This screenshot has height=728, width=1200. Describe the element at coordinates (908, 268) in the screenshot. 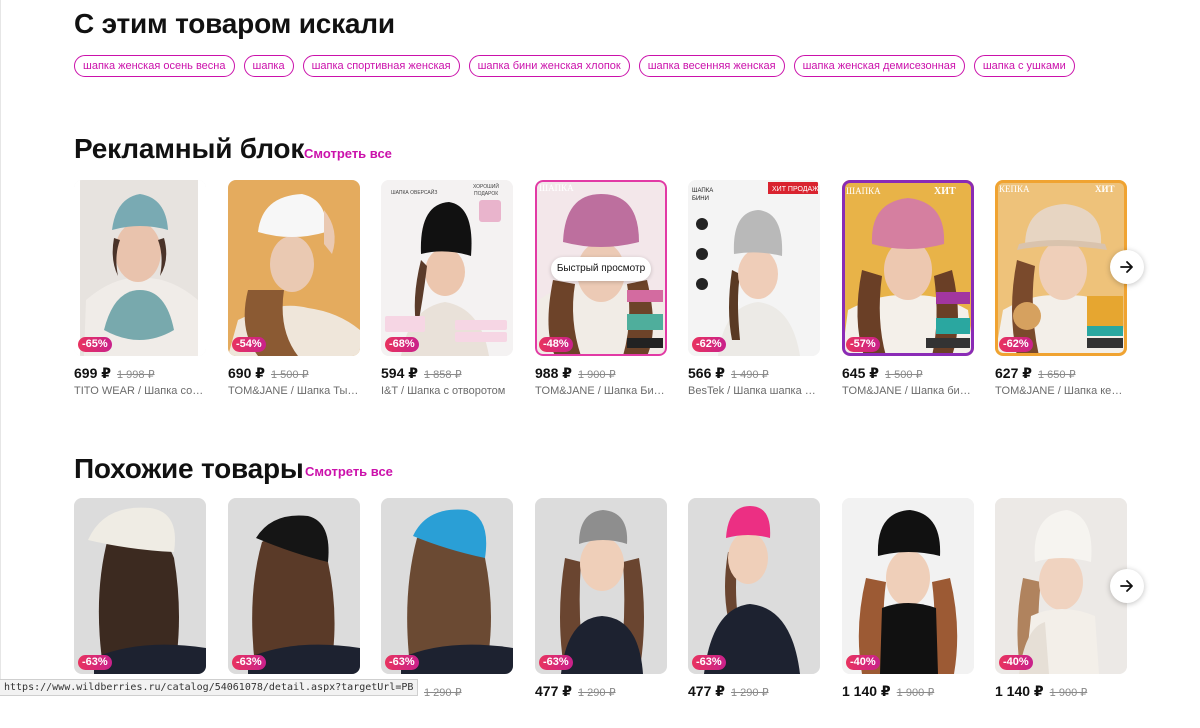

I see `product-image: ШАПКА ХИТ -57%` at that location.